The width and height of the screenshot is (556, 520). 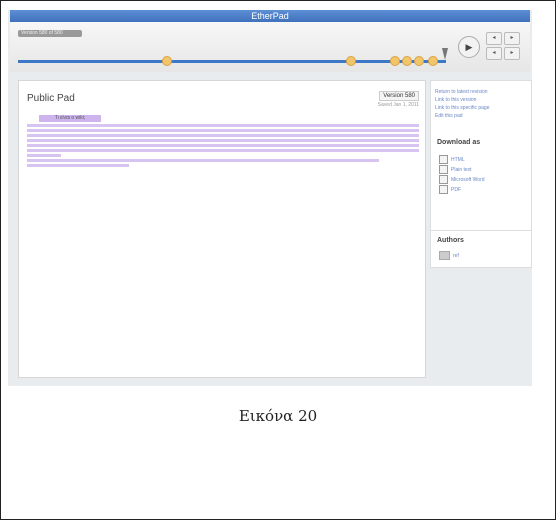 What do you see at coordinates (449, 116) in the screenshot?
I see `edit-pad-link: Edit this pad` at bounding box center [449, 116].